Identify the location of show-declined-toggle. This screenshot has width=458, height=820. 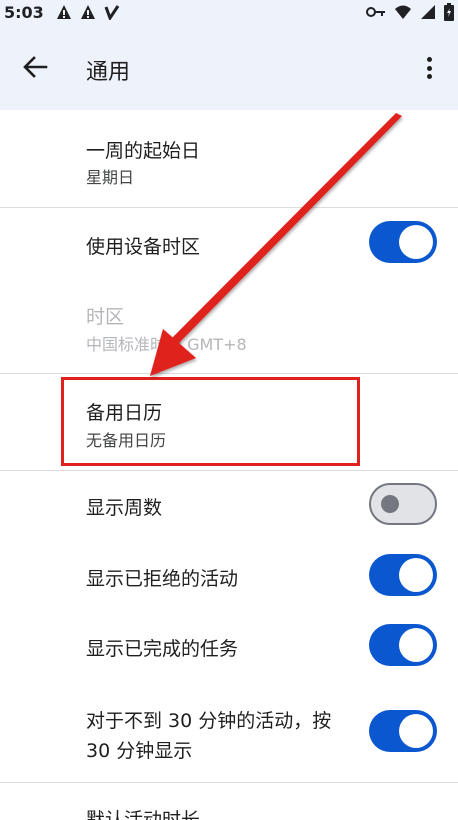
(403, 575).